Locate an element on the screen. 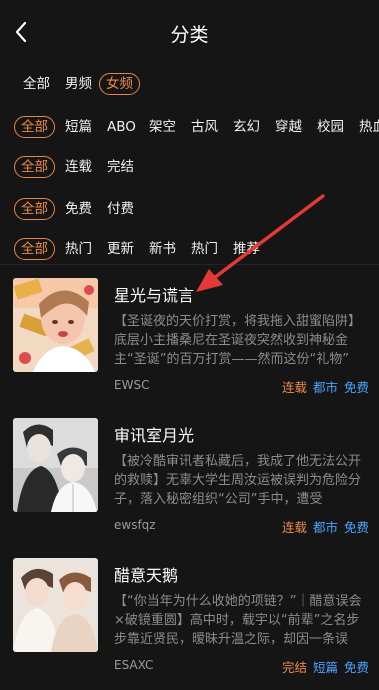  filter-genre-campus: 校园 is located at coordinates (330, 127).